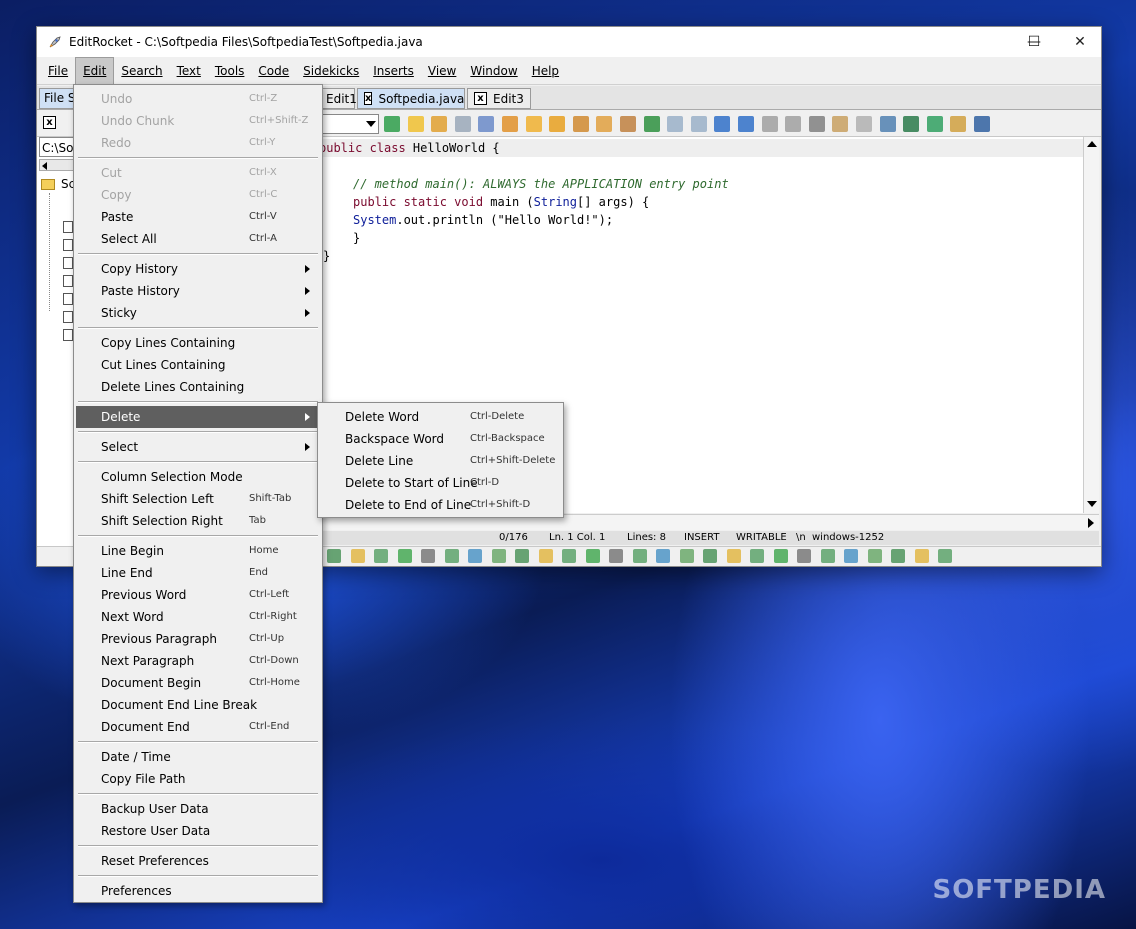 The height and width of the screenshot is (929, 1136). What do you see at coordinates (198, 173) in the screenshot?
I see `menu-item-cut: Cut Ctrl-X` at bounding box center [198, 173].